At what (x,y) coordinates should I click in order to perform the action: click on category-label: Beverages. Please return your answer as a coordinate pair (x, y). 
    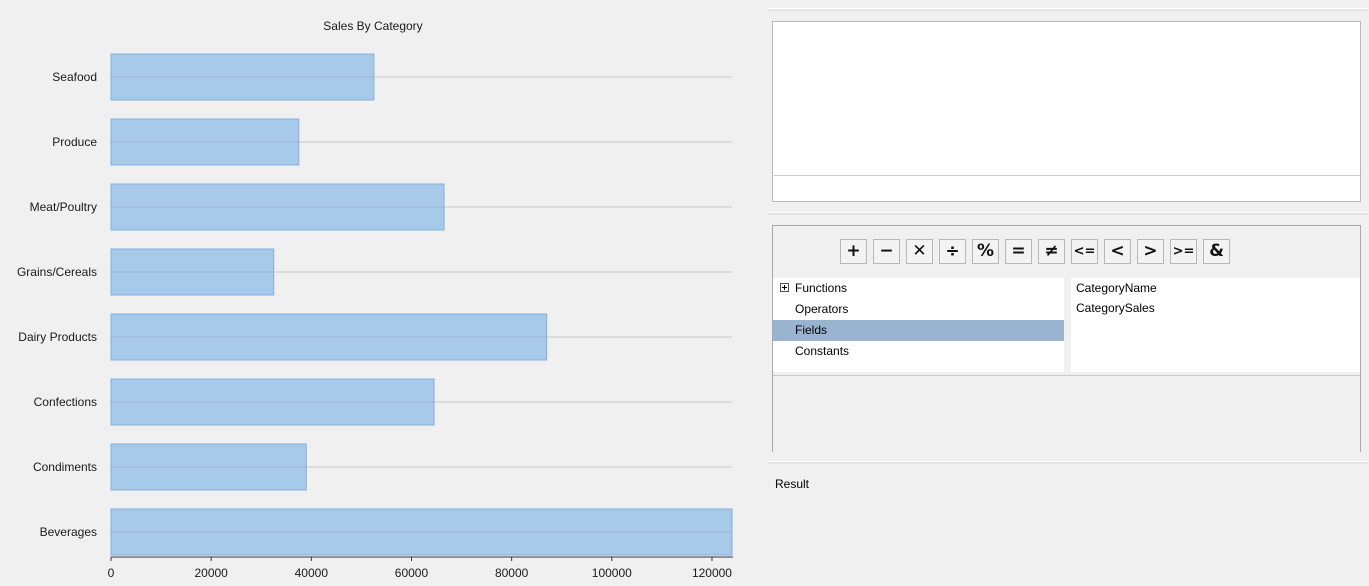
    Looking at the image, I should click on (68, 532).